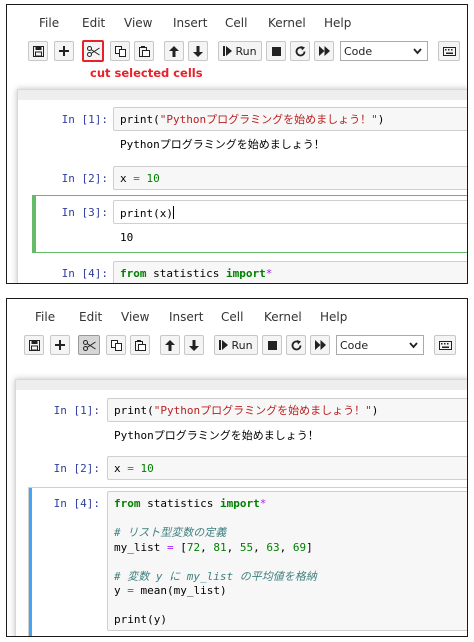 The width and height of the screenshot is (474, 642). I want to click on cell-3-input: print(x), so click(290, 212).